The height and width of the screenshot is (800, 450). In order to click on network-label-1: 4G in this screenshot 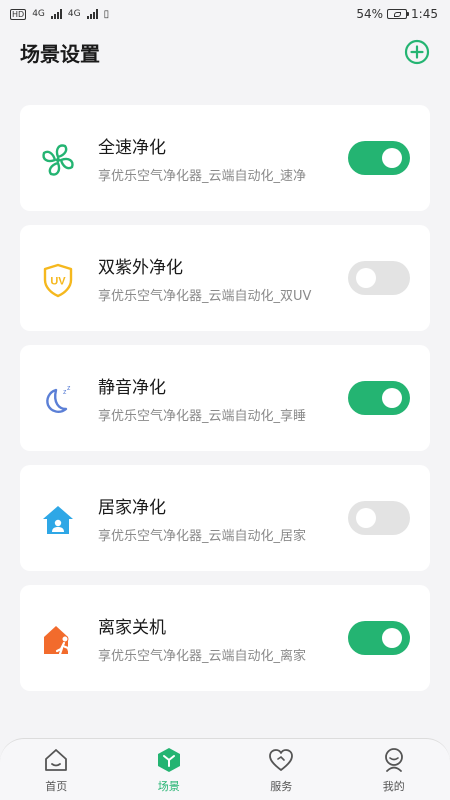, I will do `click(38, 14)`.